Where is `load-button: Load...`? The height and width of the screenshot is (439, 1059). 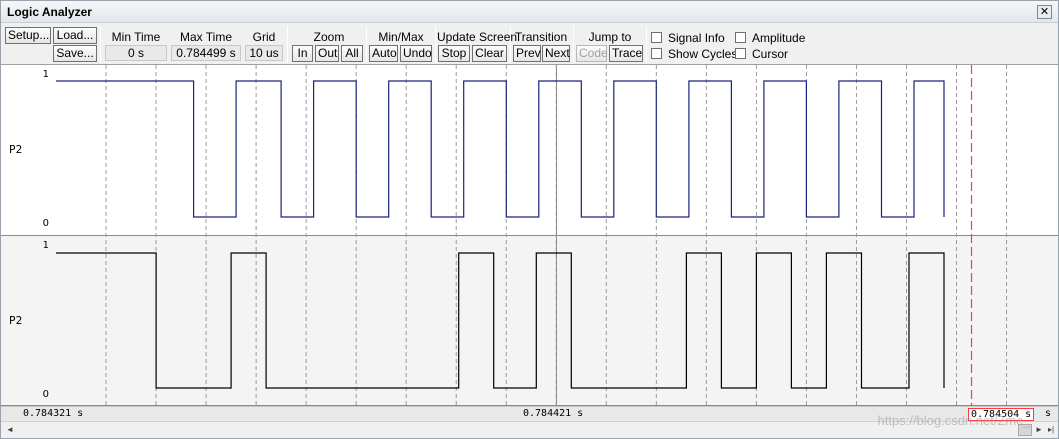 load-button: Load... is located at coordinates (75, 35).